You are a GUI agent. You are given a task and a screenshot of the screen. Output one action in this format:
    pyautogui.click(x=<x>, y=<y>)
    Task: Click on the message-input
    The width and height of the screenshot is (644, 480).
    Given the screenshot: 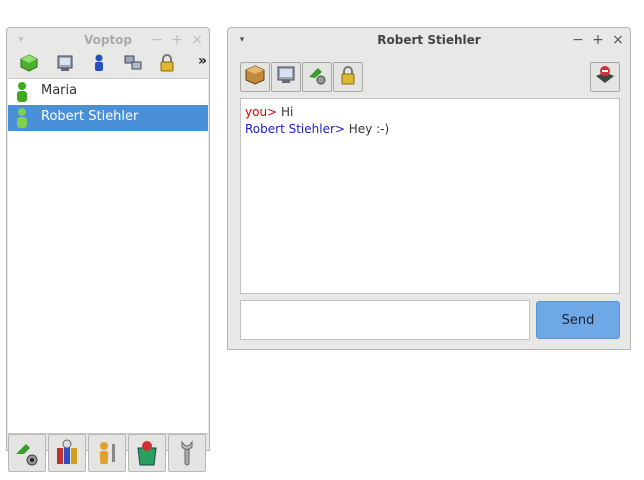 What is the action you would take?
    pyautogui.click(x=385, y=320)
    